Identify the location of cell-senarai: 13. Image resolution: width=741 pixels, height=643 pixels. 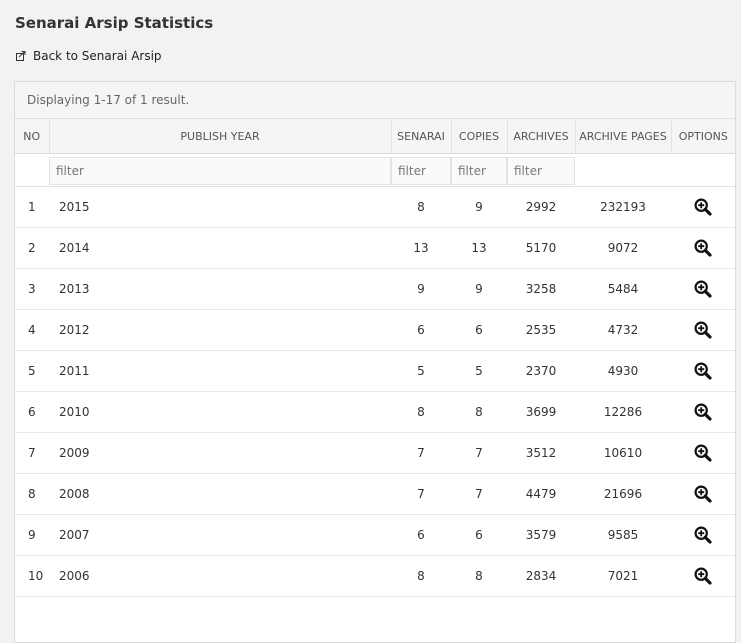
(421, 248).